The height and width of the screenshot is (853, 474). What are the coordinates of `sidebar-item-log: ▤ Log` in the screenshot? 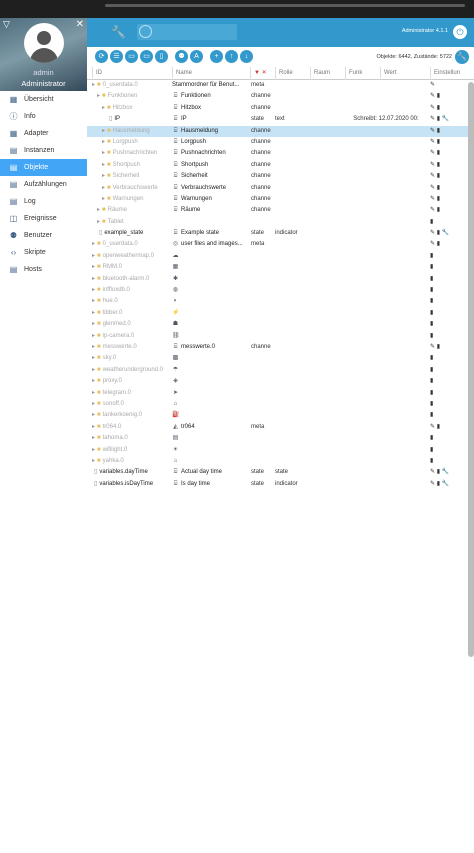 It's located at (43, 201).